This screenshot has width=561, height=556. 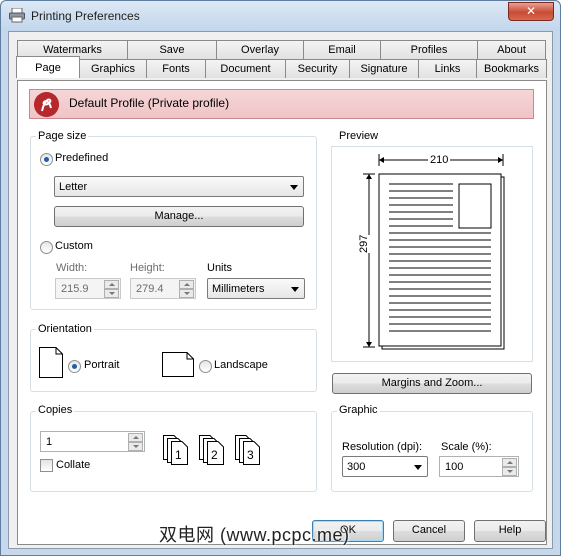 I want to click on cancel-button-label: Cancel, so click(x=429, y=530).